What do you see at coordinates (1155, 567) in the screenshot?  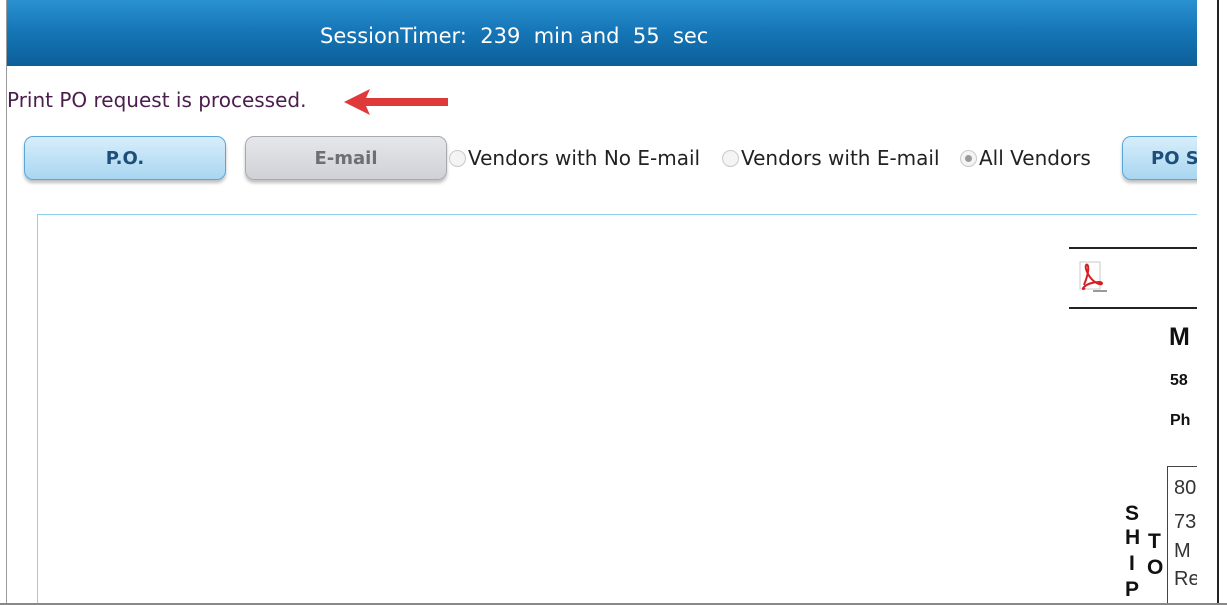 I see `ship-to-letter: O` at bounding box center [1155, 567].